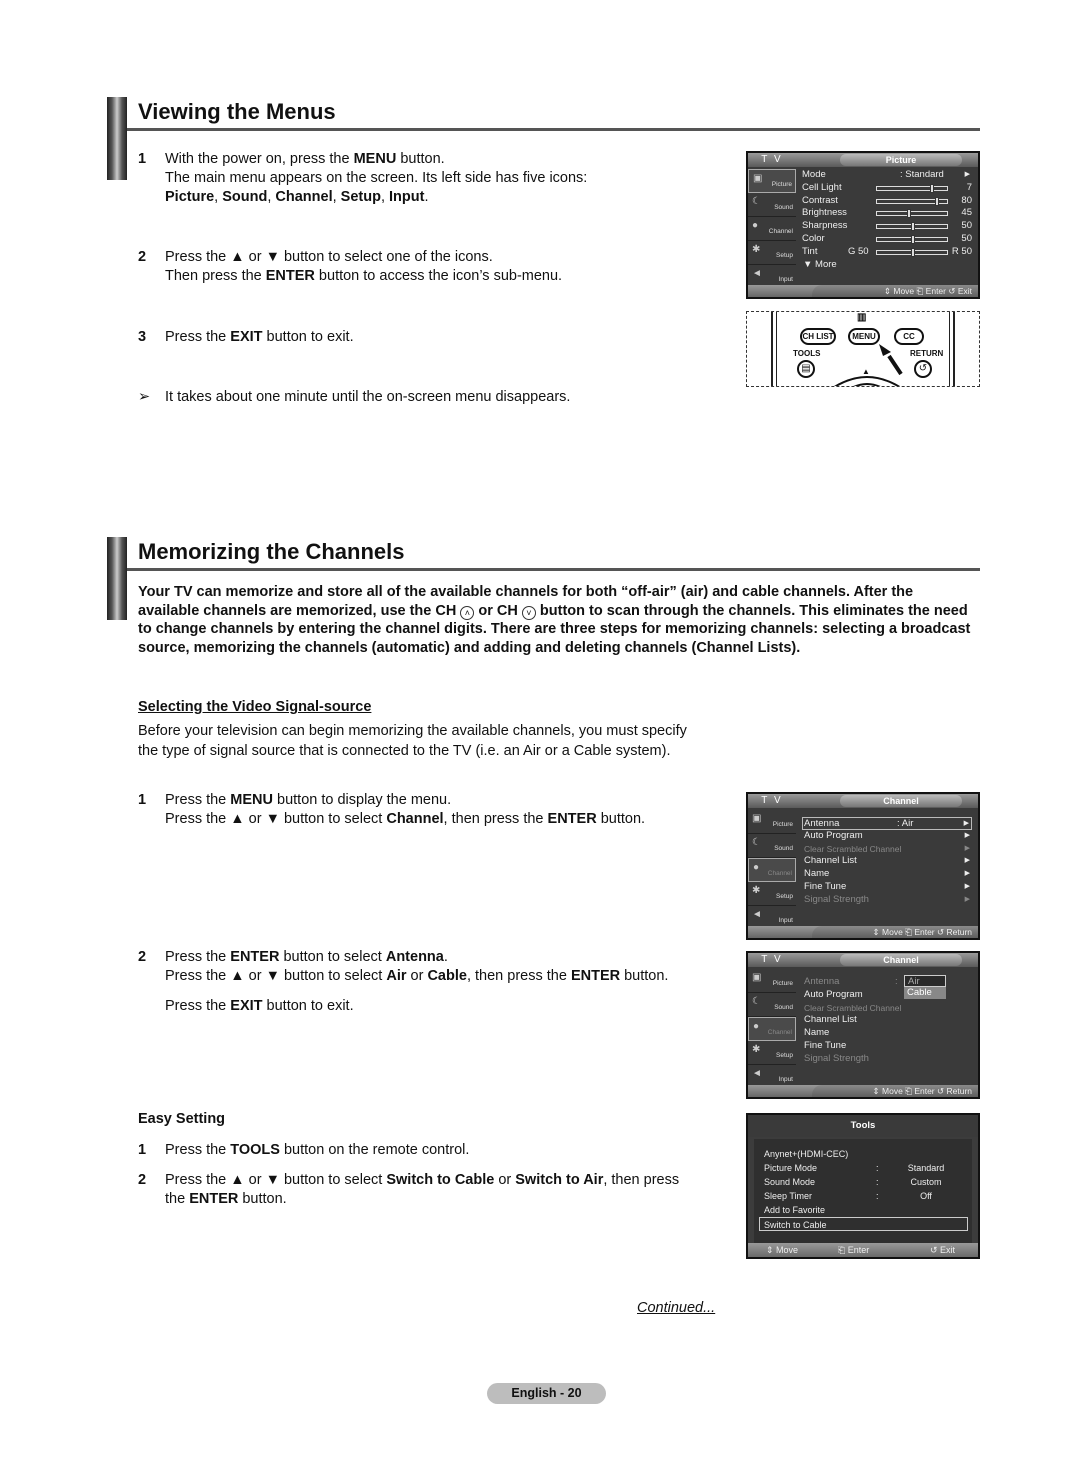 This screenshot has height=1482, width=1080. Describe the element at coordinates (887, 836) in the screenshot. I see `osd-row-auto-program: Auto Program ▶` at that location.